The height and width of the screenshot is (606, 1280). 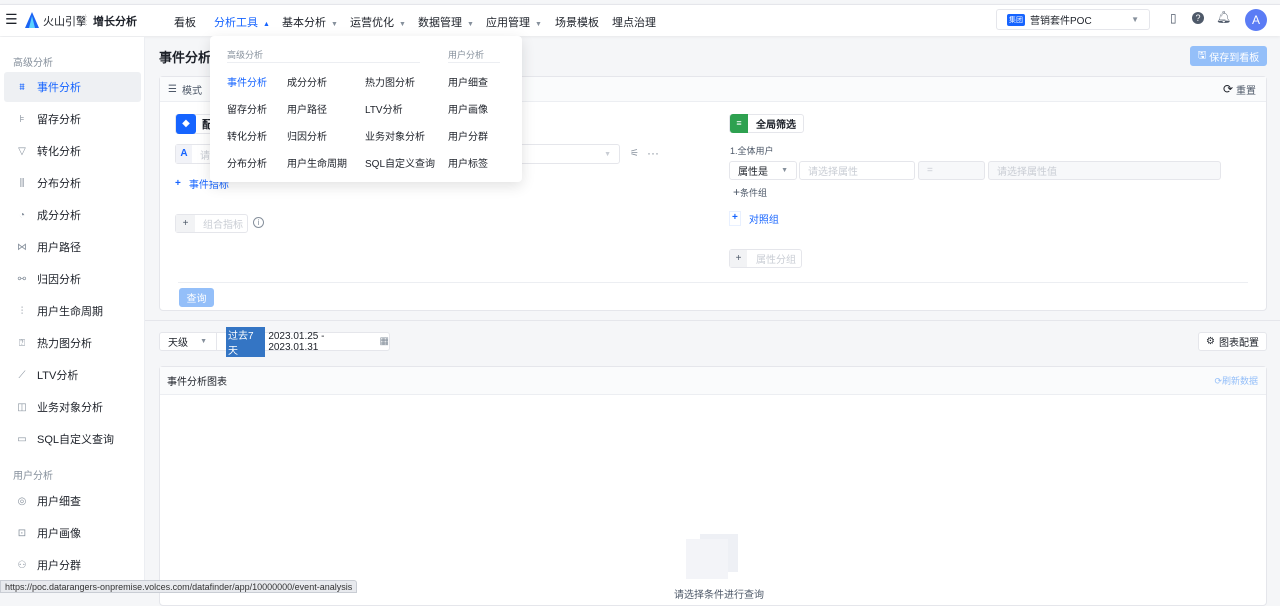 What do you see at coordinates (72, 565) in the screenshot?
I see `sidebar-item: ⚇ 用户分群` at bounding box center [72, 565].